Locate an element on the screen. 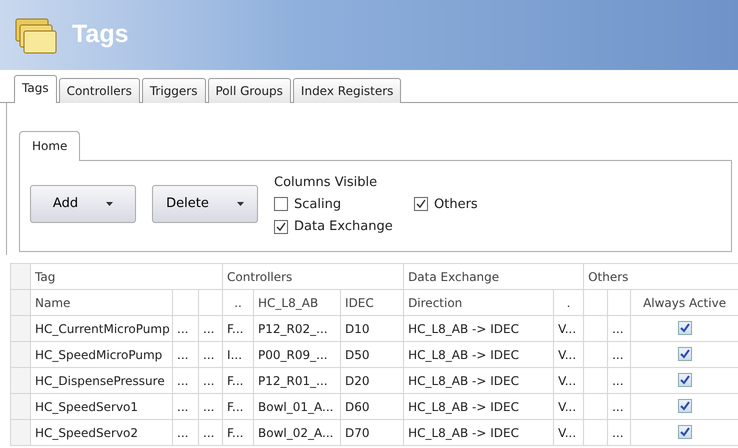 Image resolution: width=738 pixels, height=448 pixels. table-cell: D50 is located at coordinates (372, 355).